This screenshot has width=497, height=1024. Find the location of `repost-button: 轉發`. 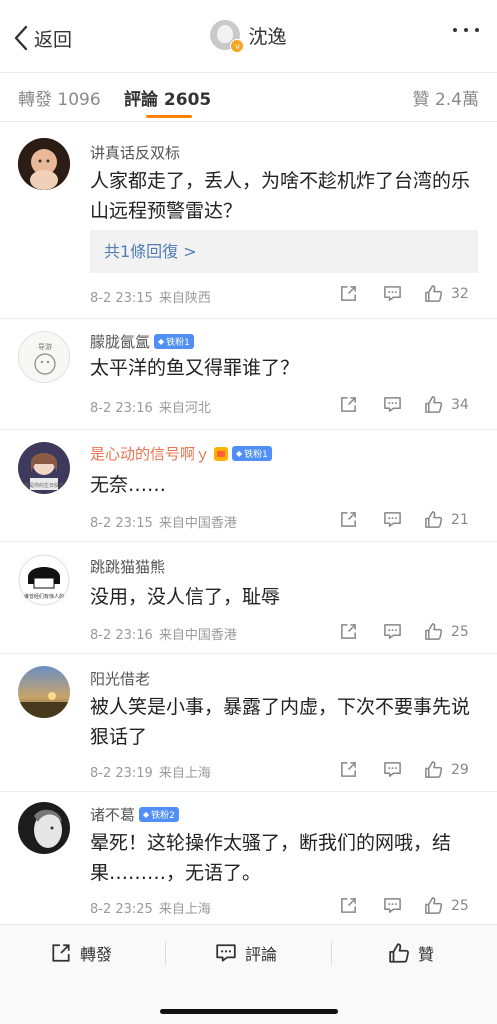

repost-button: 轉發 is located at coordinates (81, 953).